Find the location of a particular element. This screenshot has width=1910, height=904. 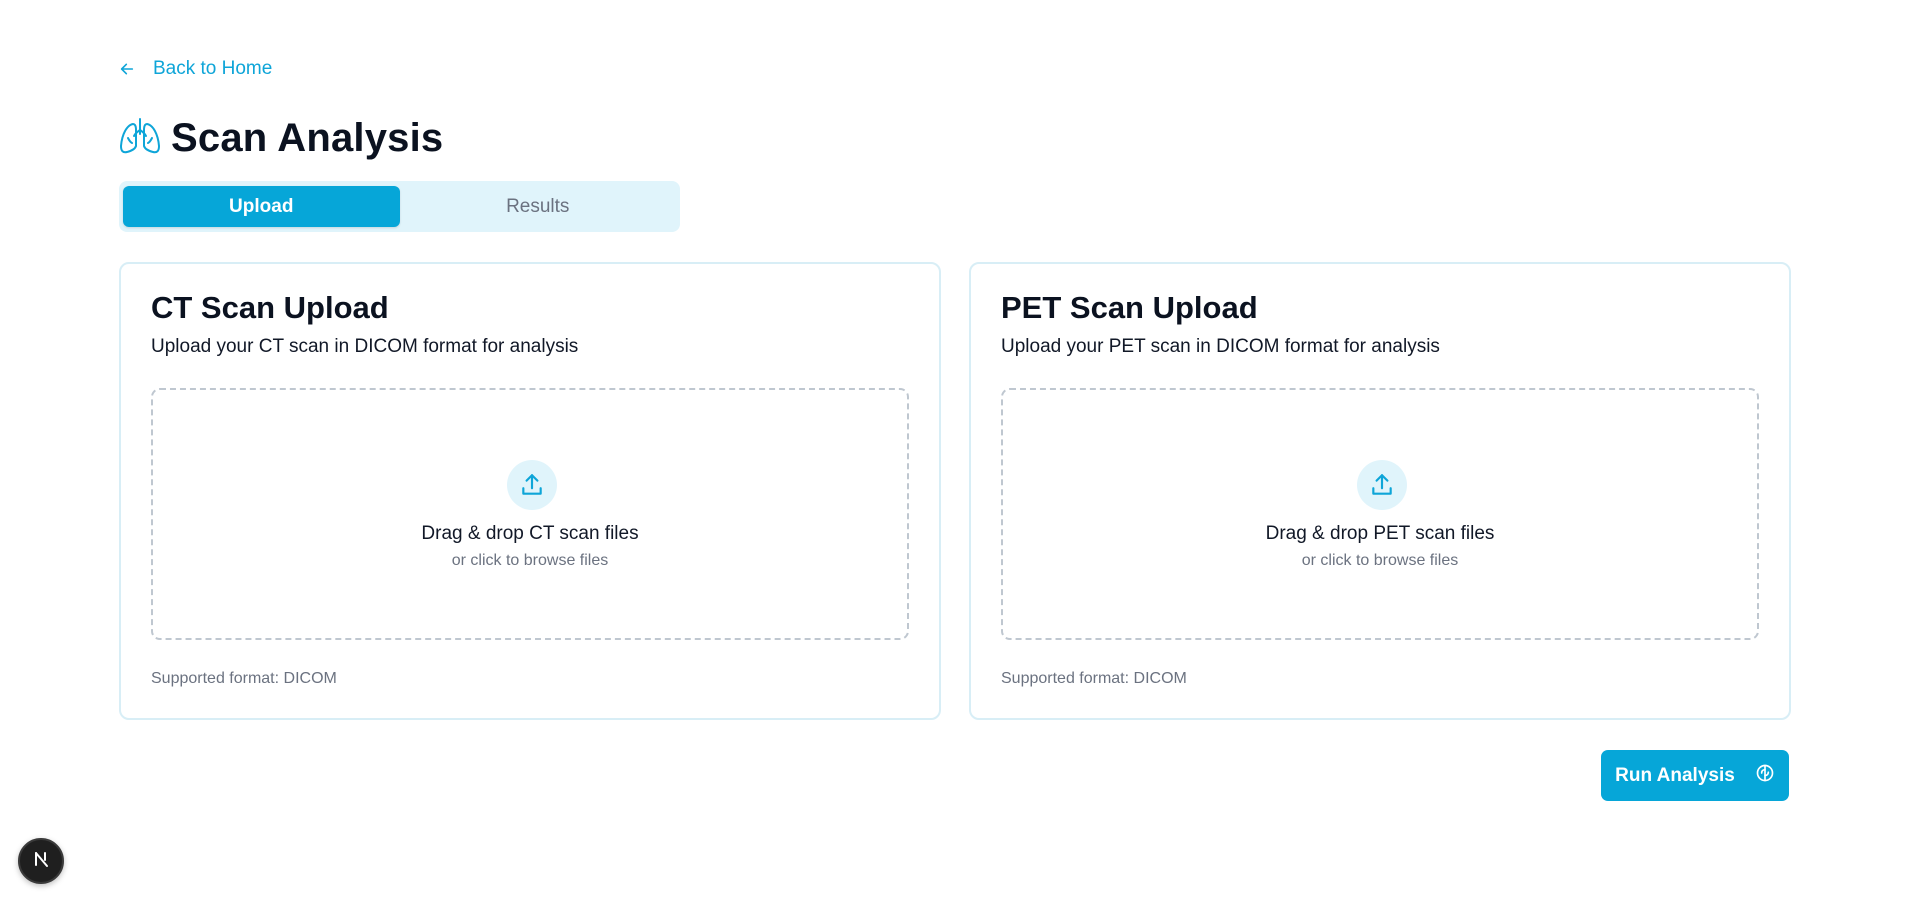

pet-supported-format: Supported format: DICOM is located at coordinates (1094, 678).